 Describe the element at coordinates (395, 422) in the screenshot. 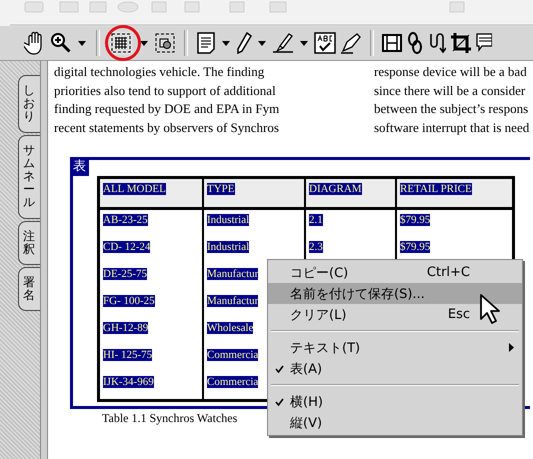

I see `menu-item: 縦(V)` at that location.